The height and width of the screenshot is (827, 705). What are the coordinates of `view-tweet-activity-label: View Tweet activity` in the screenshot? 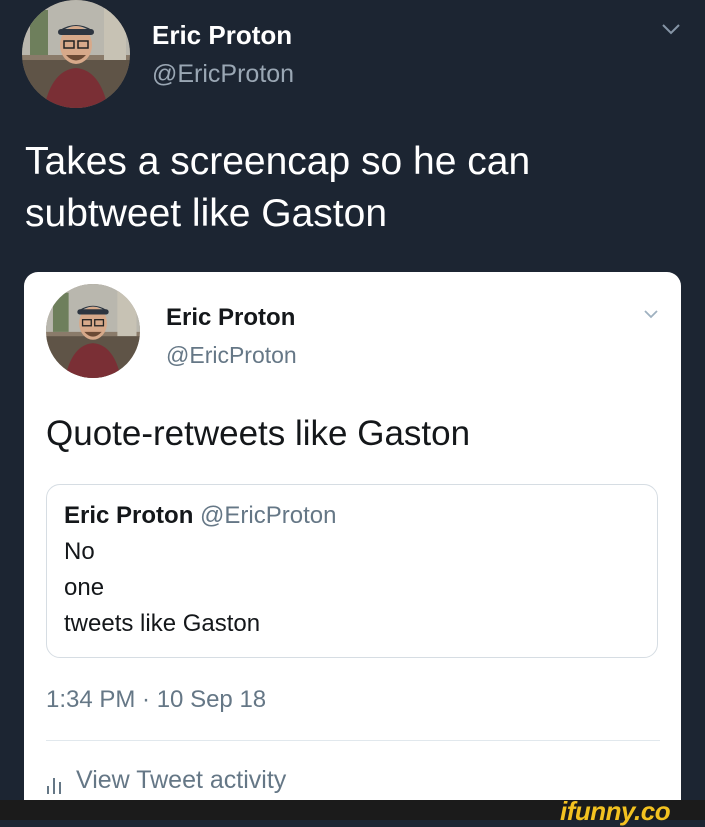 It's located at (181, 780).